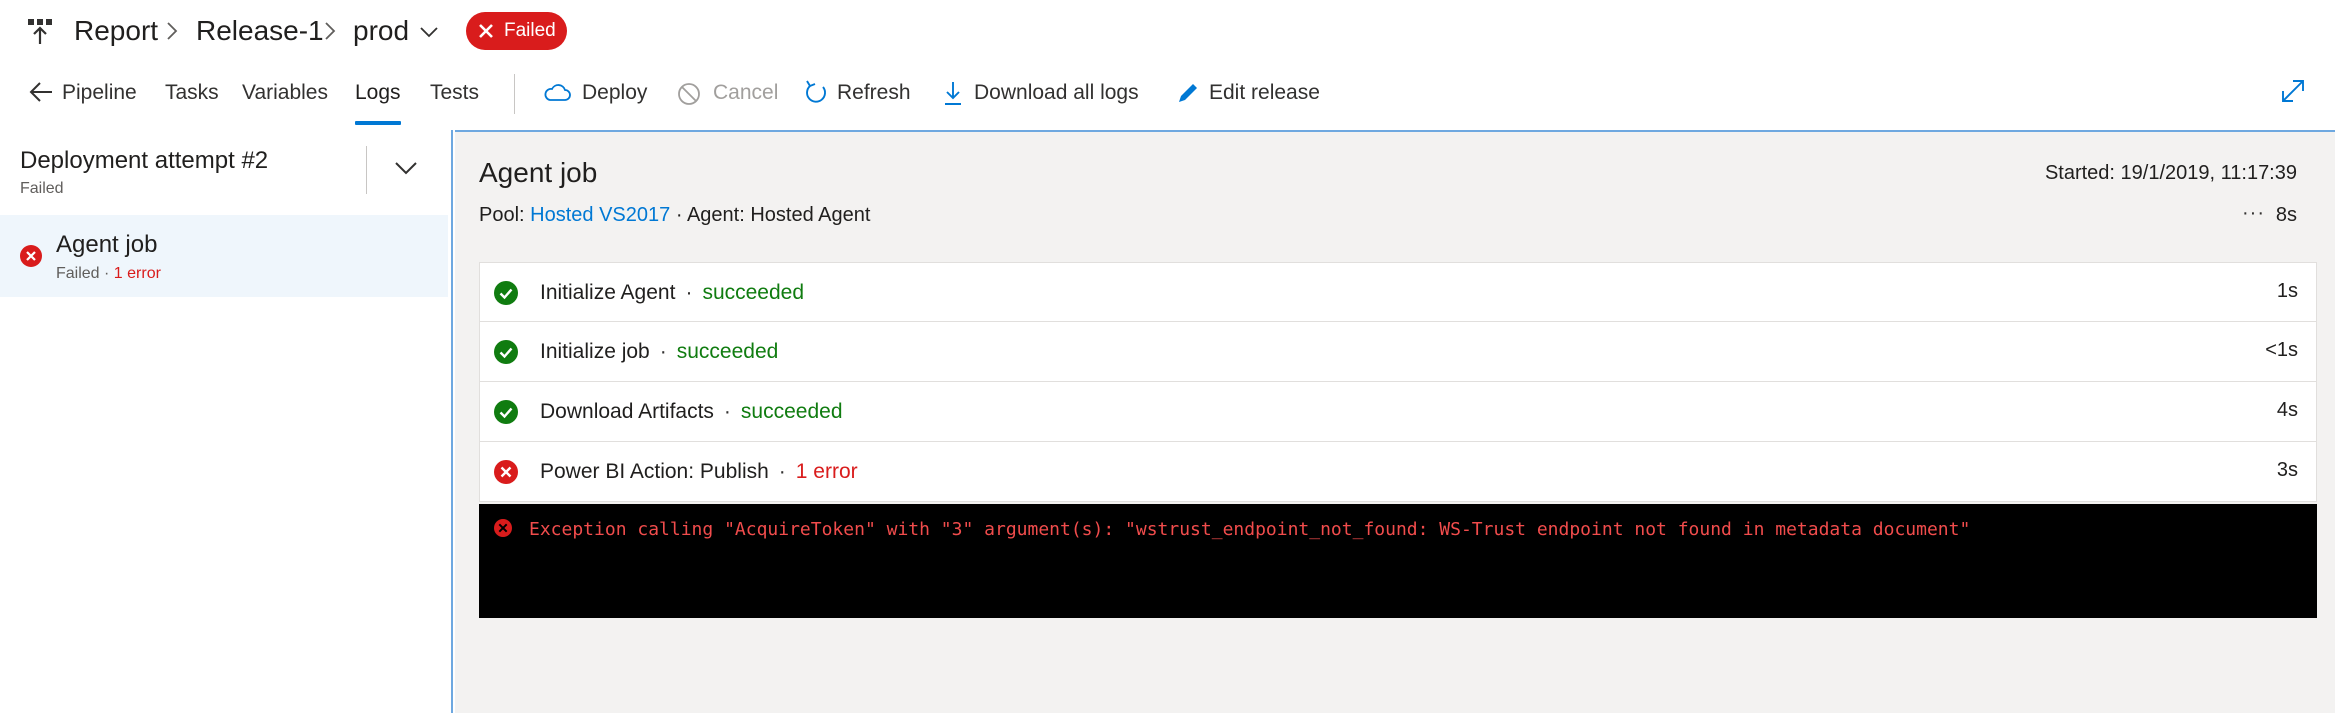 Image resolution: width=2335 pixels, height=713 pixels. I want to click on deploy-button: Deploy, so click(614, 93).